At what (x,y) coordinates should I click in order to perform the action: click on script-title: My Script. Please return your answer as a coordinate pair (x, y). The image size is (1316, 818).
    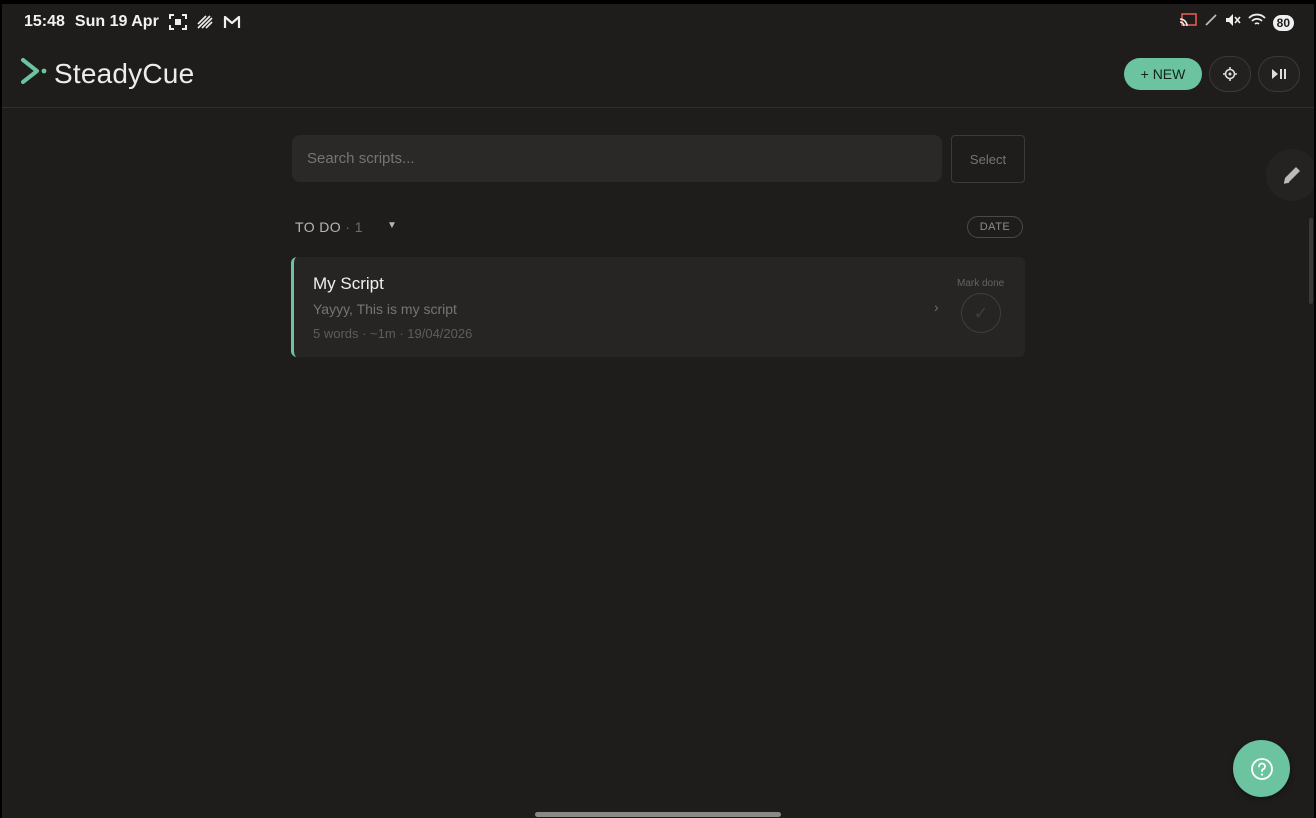
    Looking at the image, I should click on (348, 283).